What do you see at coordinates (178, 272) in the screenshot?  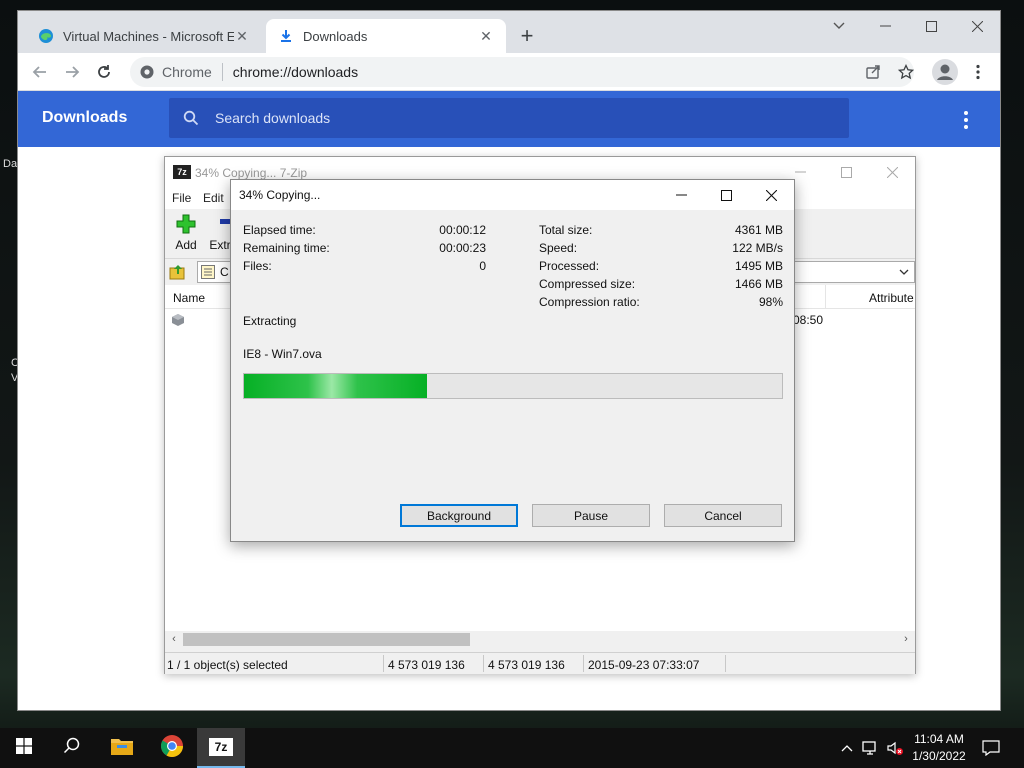 I see `up-folder-icon` at bounding box center [178, 272].